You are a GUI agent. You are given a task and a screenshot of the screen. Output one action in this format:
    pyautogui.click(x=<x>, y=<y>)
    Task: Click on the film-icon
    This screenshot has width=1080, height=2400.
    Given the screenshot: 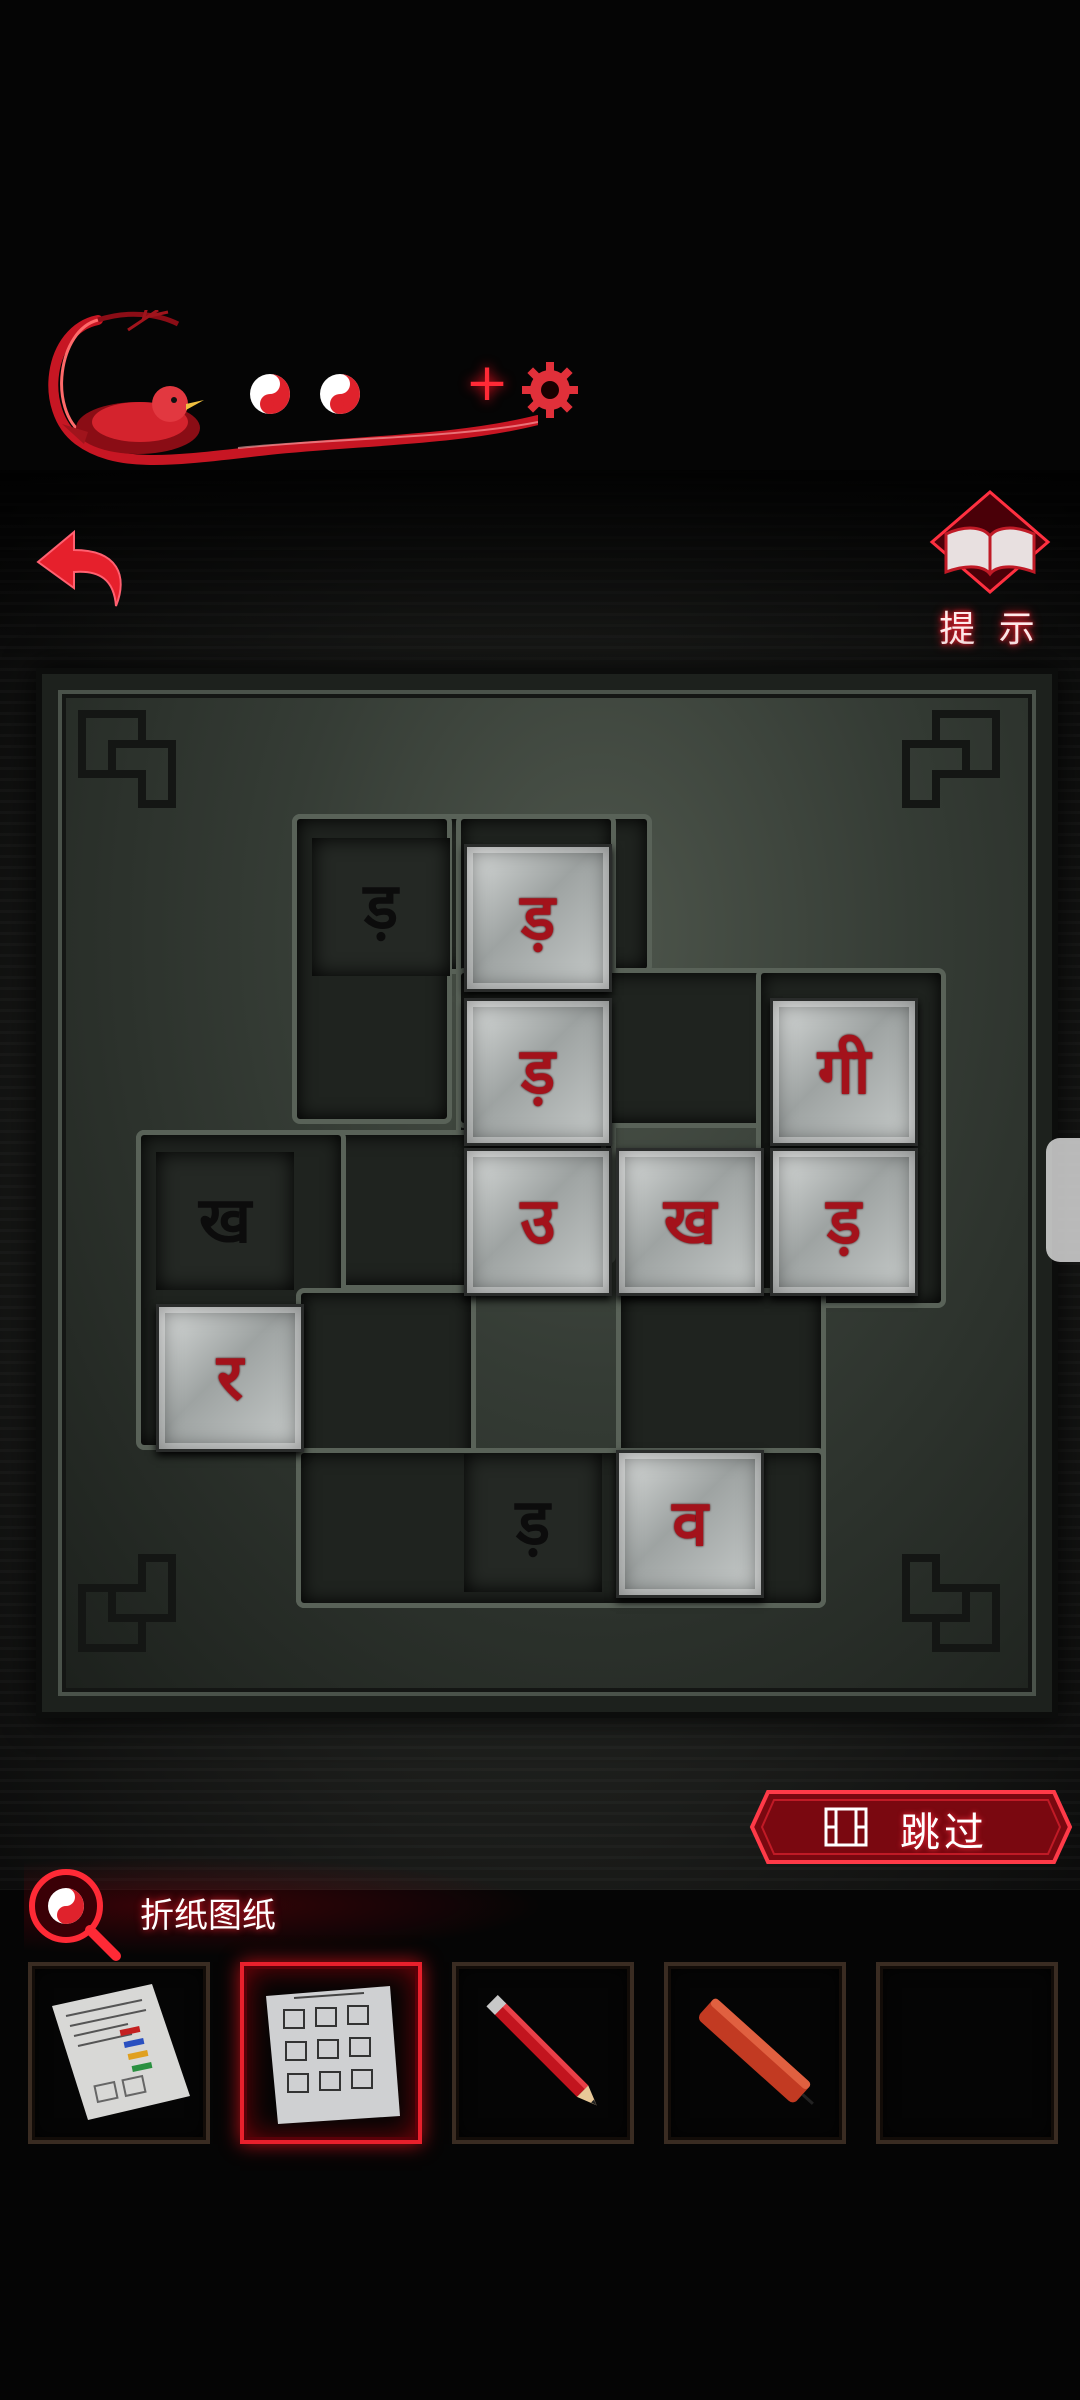 What is the action you would take?
    pyautogui.click(x=846, y=1827)
    